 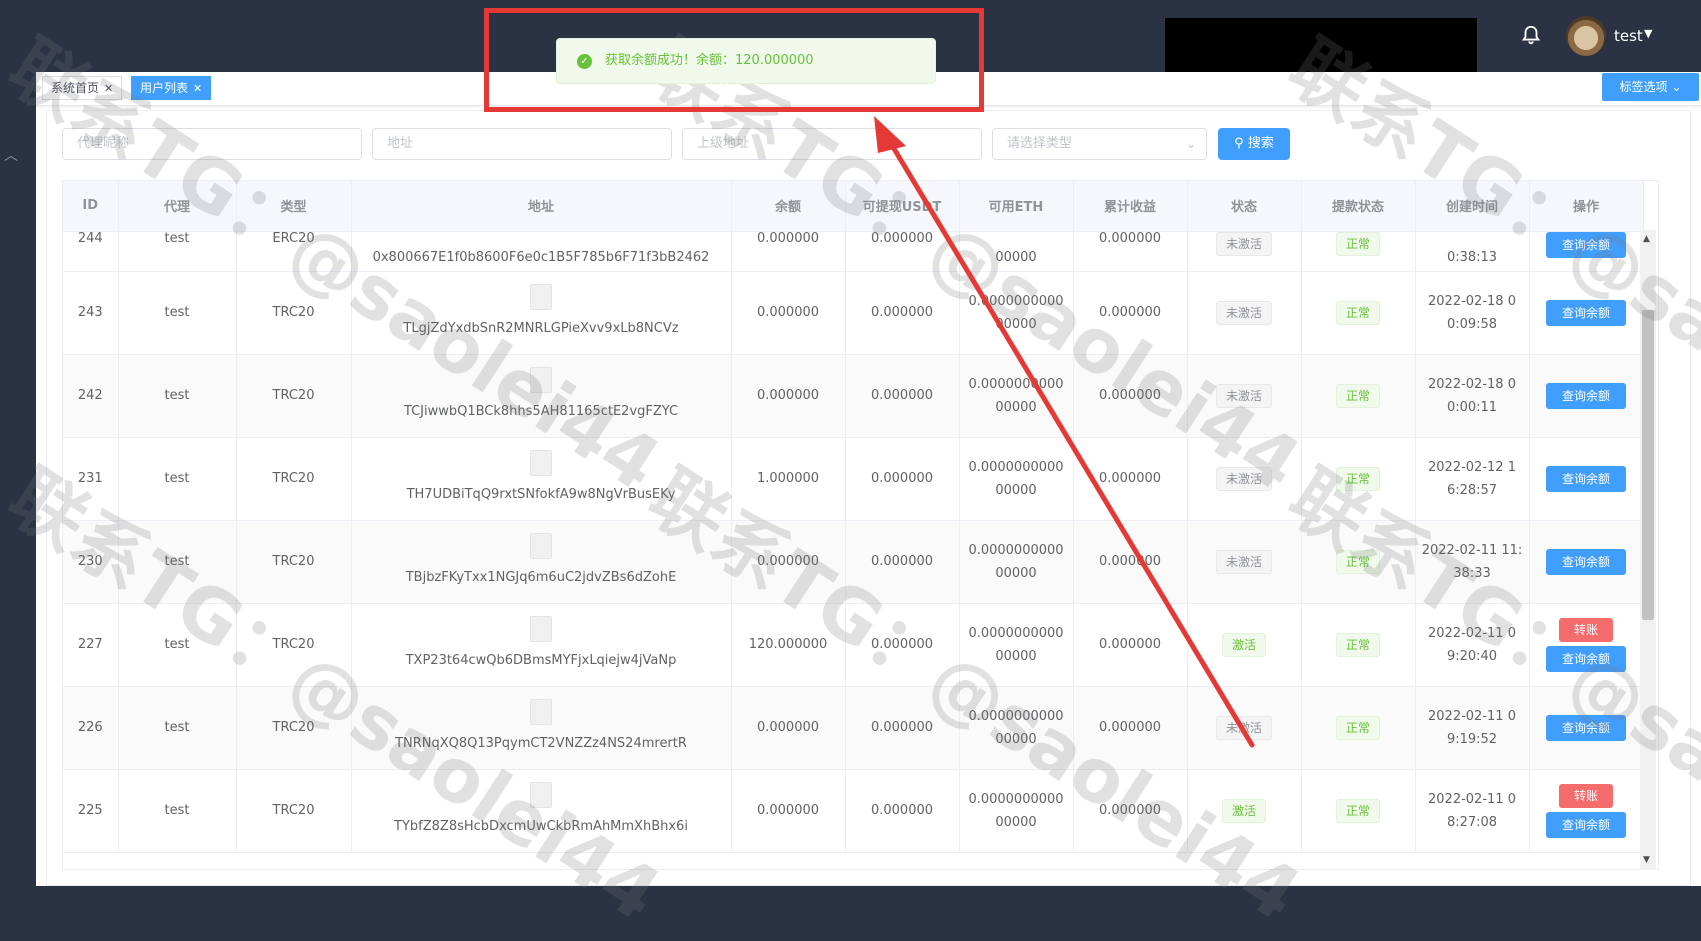 I want to click on type-select: 请选择类型 ⌄, so click(x=1099, y=144).